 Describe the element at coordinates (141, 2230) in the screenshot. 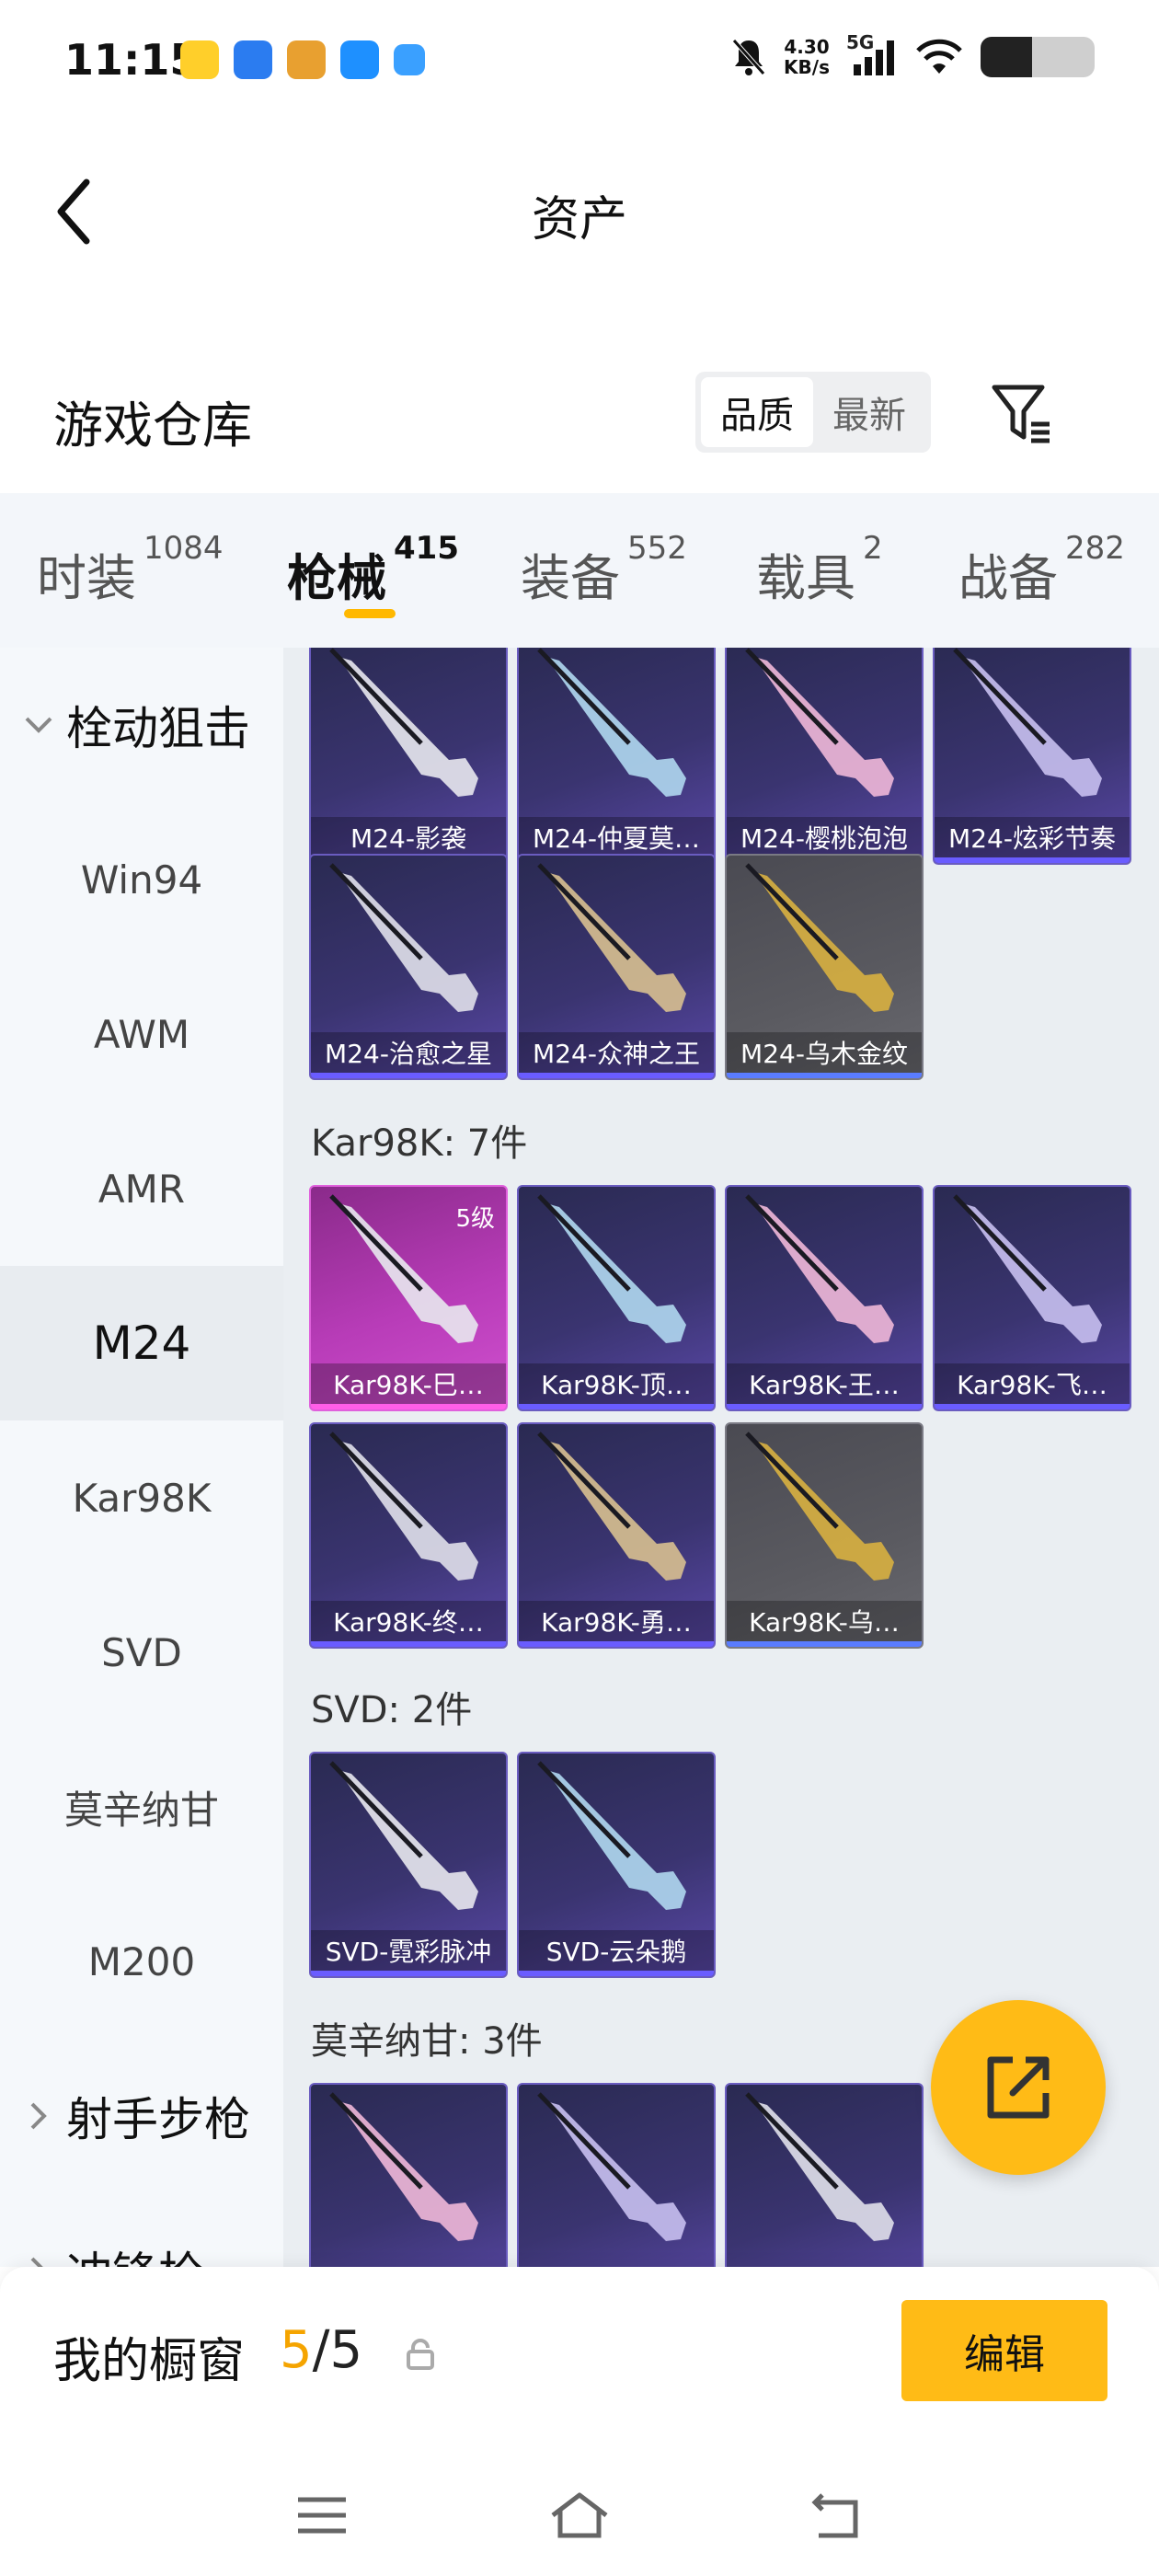

I see `sidebar-group-smg: 冲锋枪` at that location.